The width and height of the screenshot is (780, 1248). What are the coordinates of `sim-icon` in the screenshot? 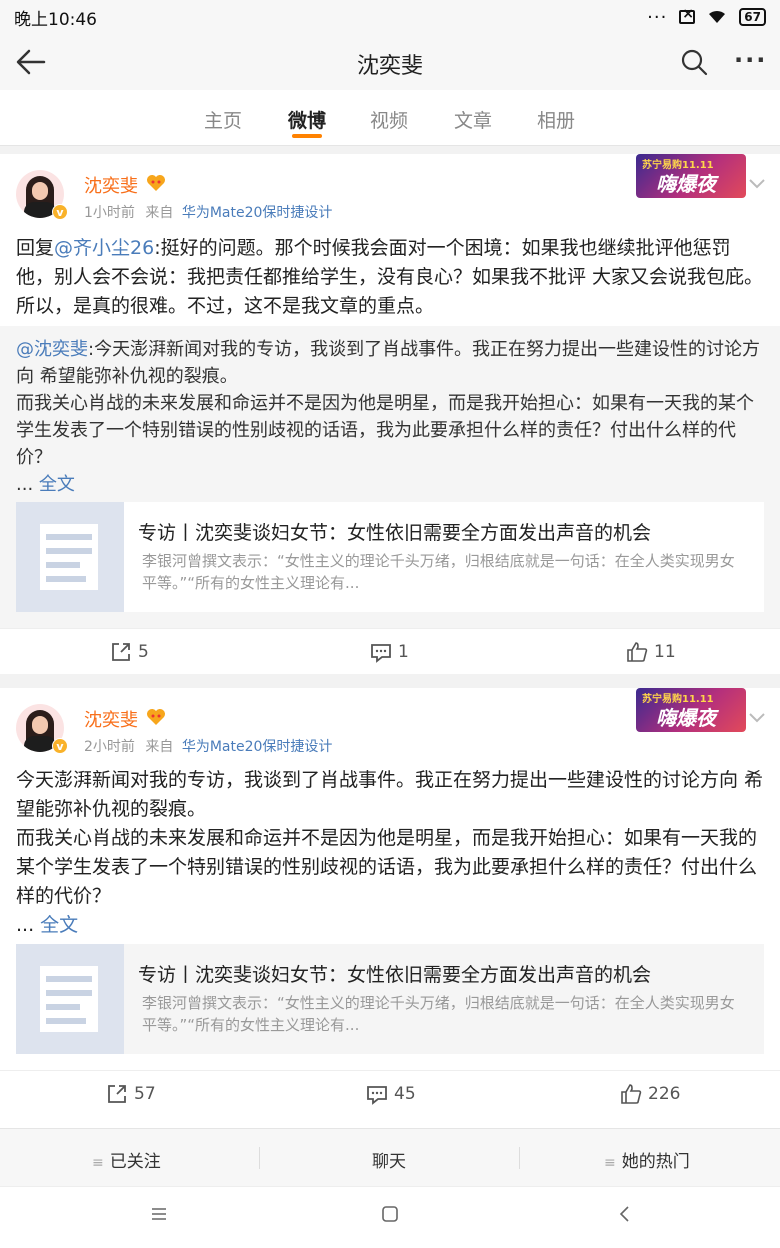 It's located at (687, 15).